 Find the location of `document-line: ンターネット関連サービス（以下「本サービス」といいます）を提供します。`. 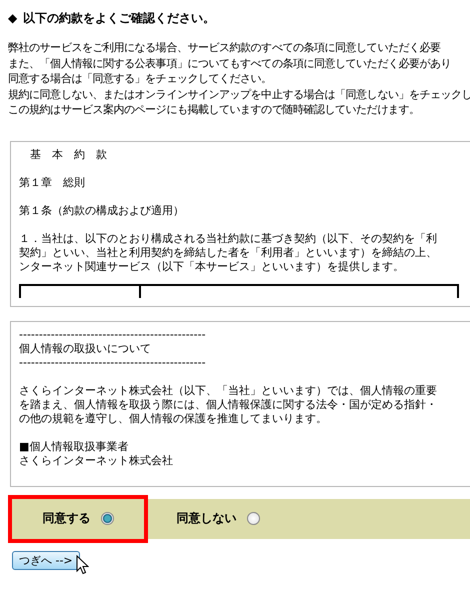

document-line: ンターネット関連サービス（以下「本サービス」といいます）を提供します。 is located at coordinates (212, 267).